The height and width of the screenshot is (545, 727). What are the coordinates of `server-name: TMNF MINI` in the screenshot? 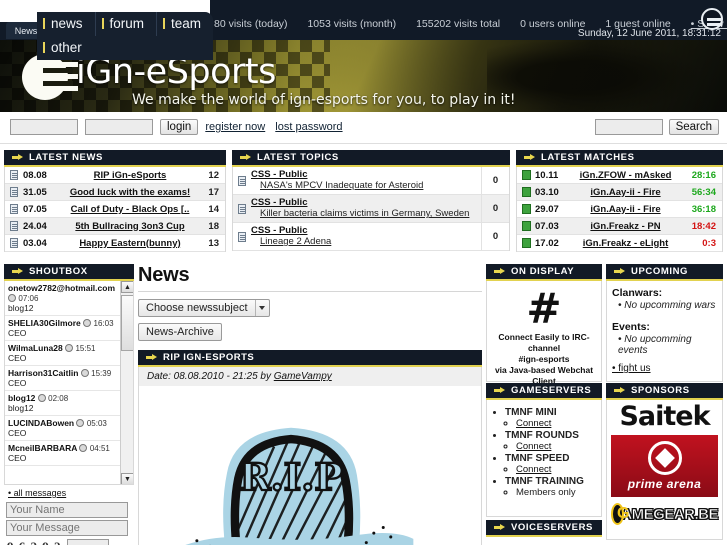 It's located at (531, 412).